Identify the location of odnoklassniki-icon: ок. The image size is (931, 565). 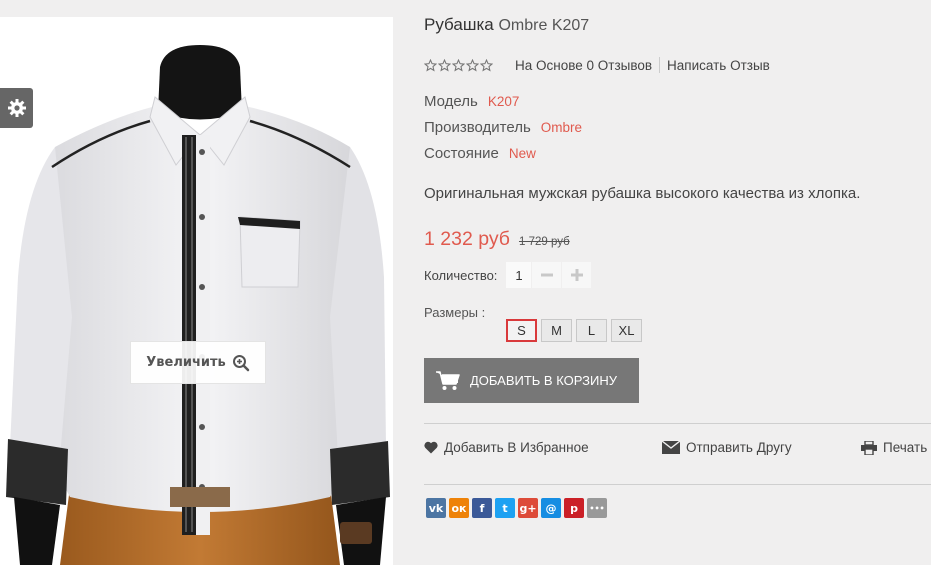
(459, 508).